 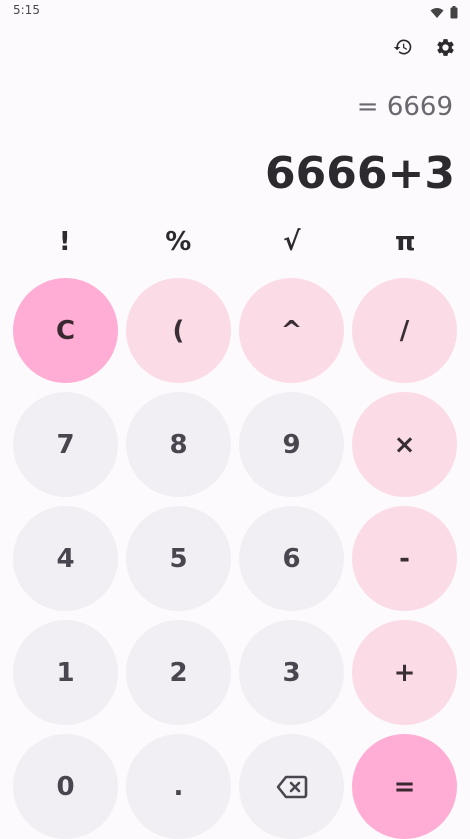 What do you see at coordinates (65, 558) in the screenshot?
I see `digit-4-button: 4` at bounding box center [65, 558].